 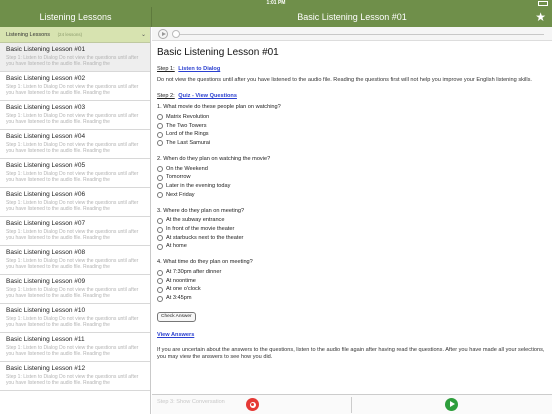 I want to click on lesson-title: Basic Listening Lesson #04, so click(x=46, y=136).